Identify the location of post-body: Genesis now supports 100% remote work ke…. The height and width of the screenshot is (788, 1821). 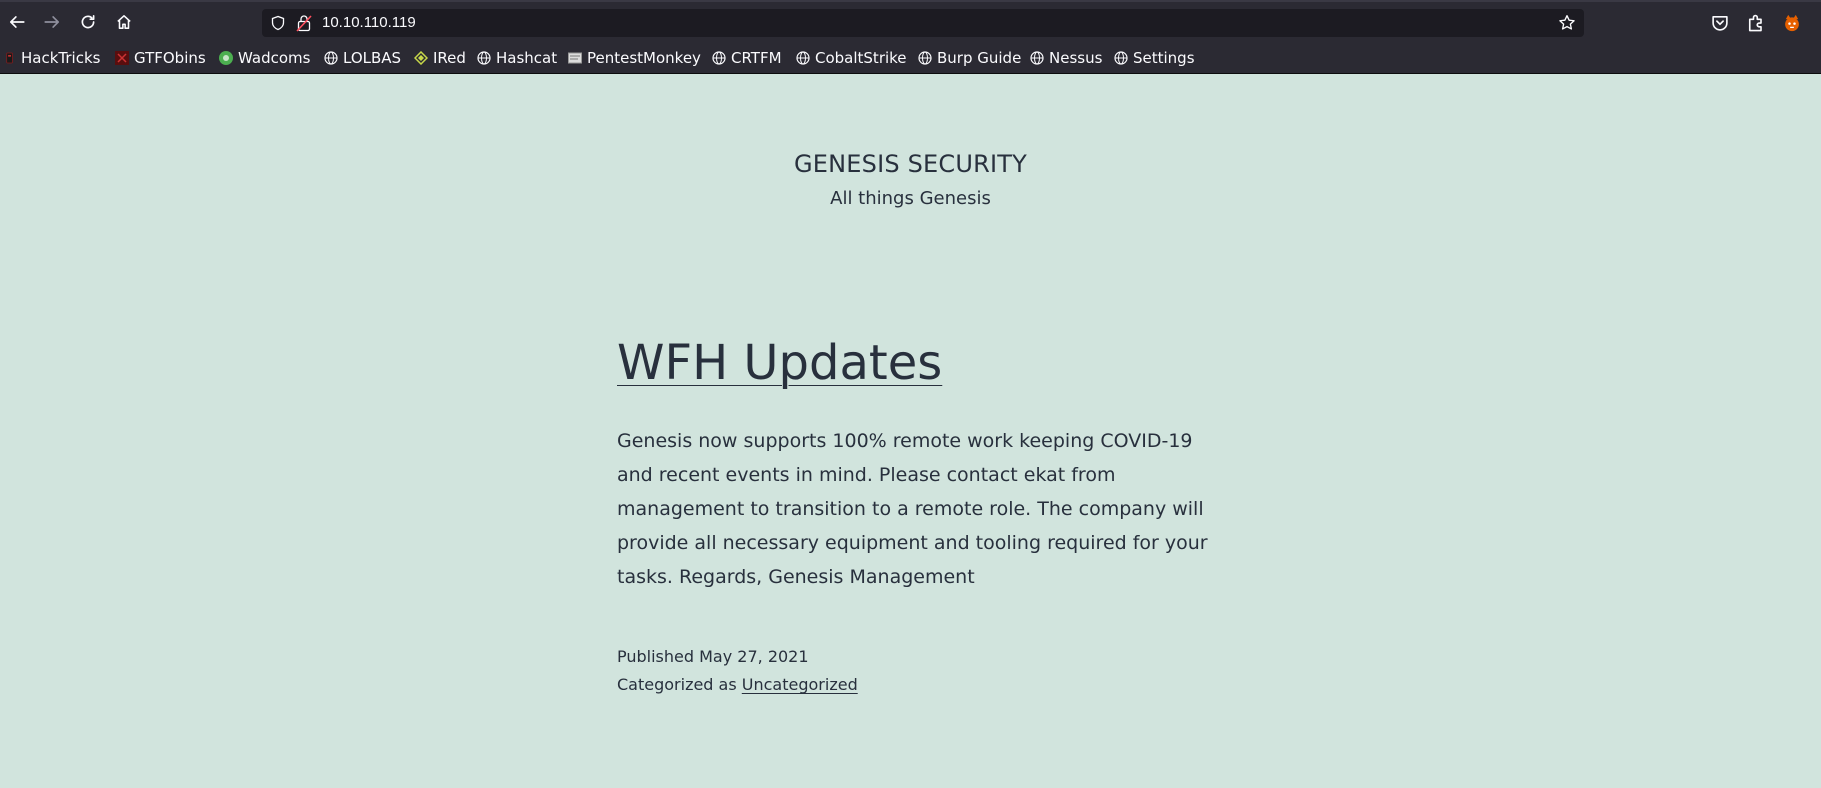
(912, 509).